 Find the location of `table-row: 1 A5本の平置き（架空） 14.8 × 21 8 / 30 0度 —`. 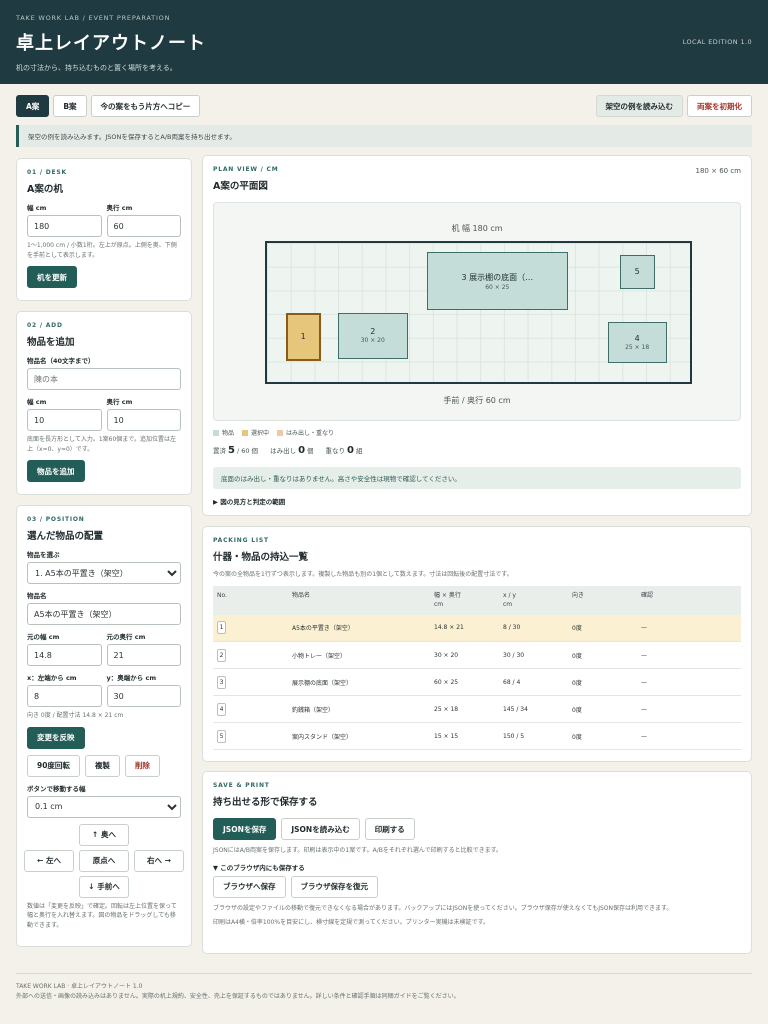

table-row: 1 A5本の平置き（架空） 14.8 × 21 8 / 30 0度 — is located at coordinates (477, 628).